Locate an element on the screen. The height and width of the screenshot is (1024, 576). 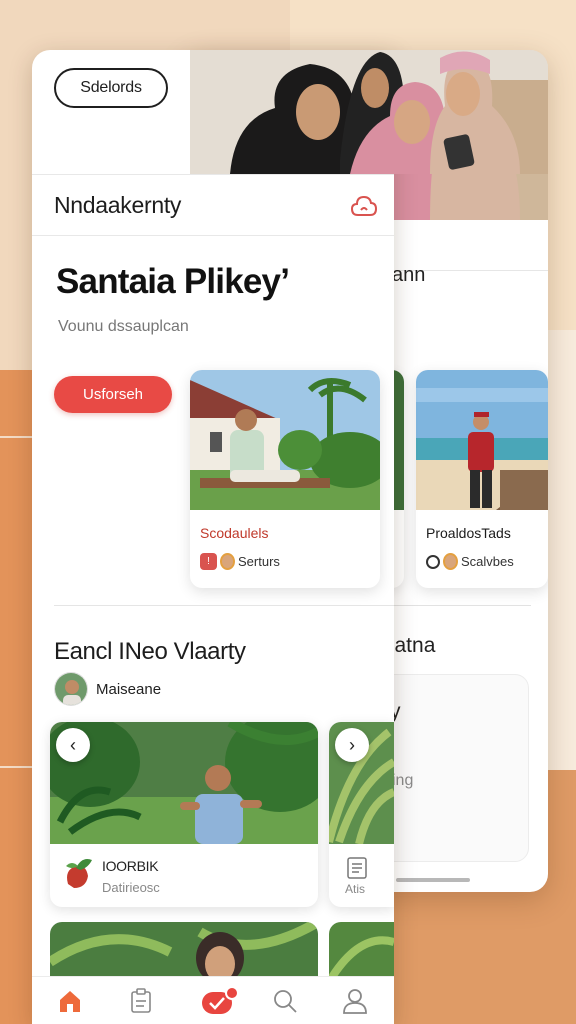
nav-profile is located at coordinates (355, 1001).